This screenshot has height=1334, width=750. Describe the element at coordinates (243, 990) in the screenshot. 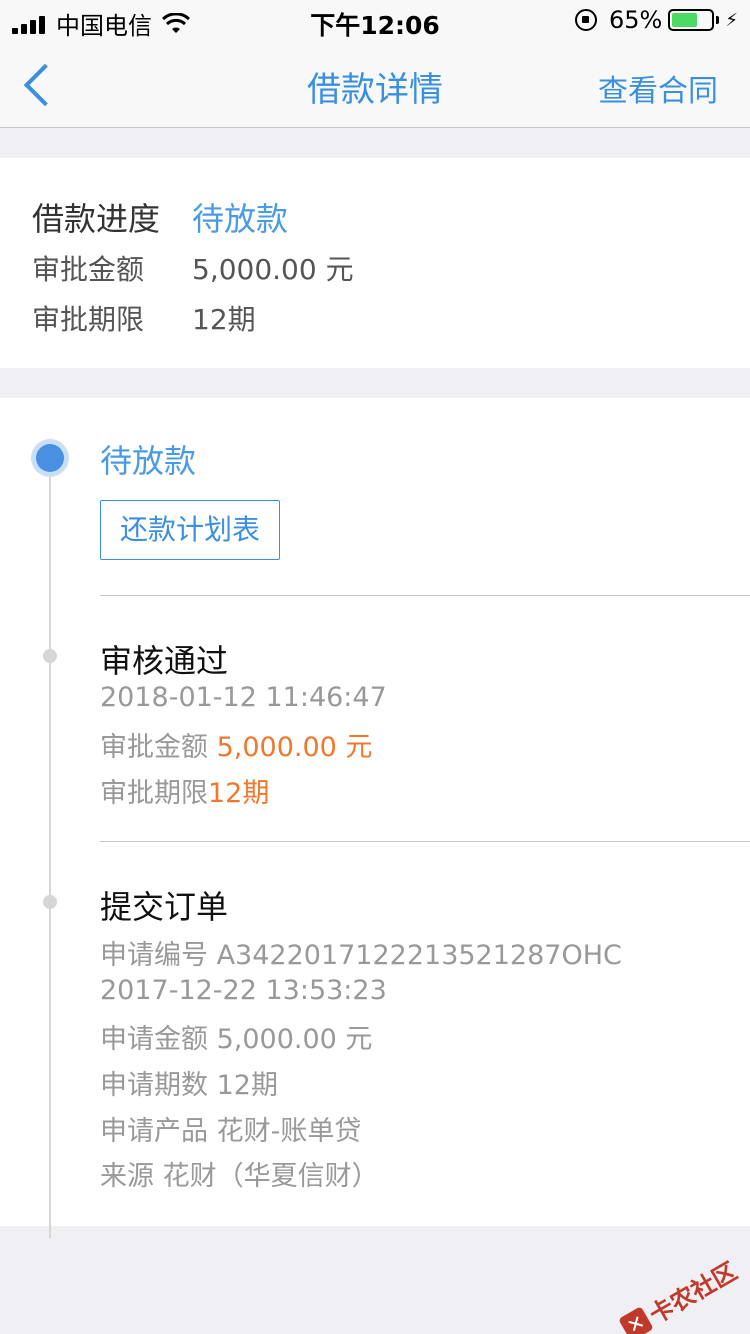

I see `submitted-time: 2017-12-22 13:53:23` at that location.